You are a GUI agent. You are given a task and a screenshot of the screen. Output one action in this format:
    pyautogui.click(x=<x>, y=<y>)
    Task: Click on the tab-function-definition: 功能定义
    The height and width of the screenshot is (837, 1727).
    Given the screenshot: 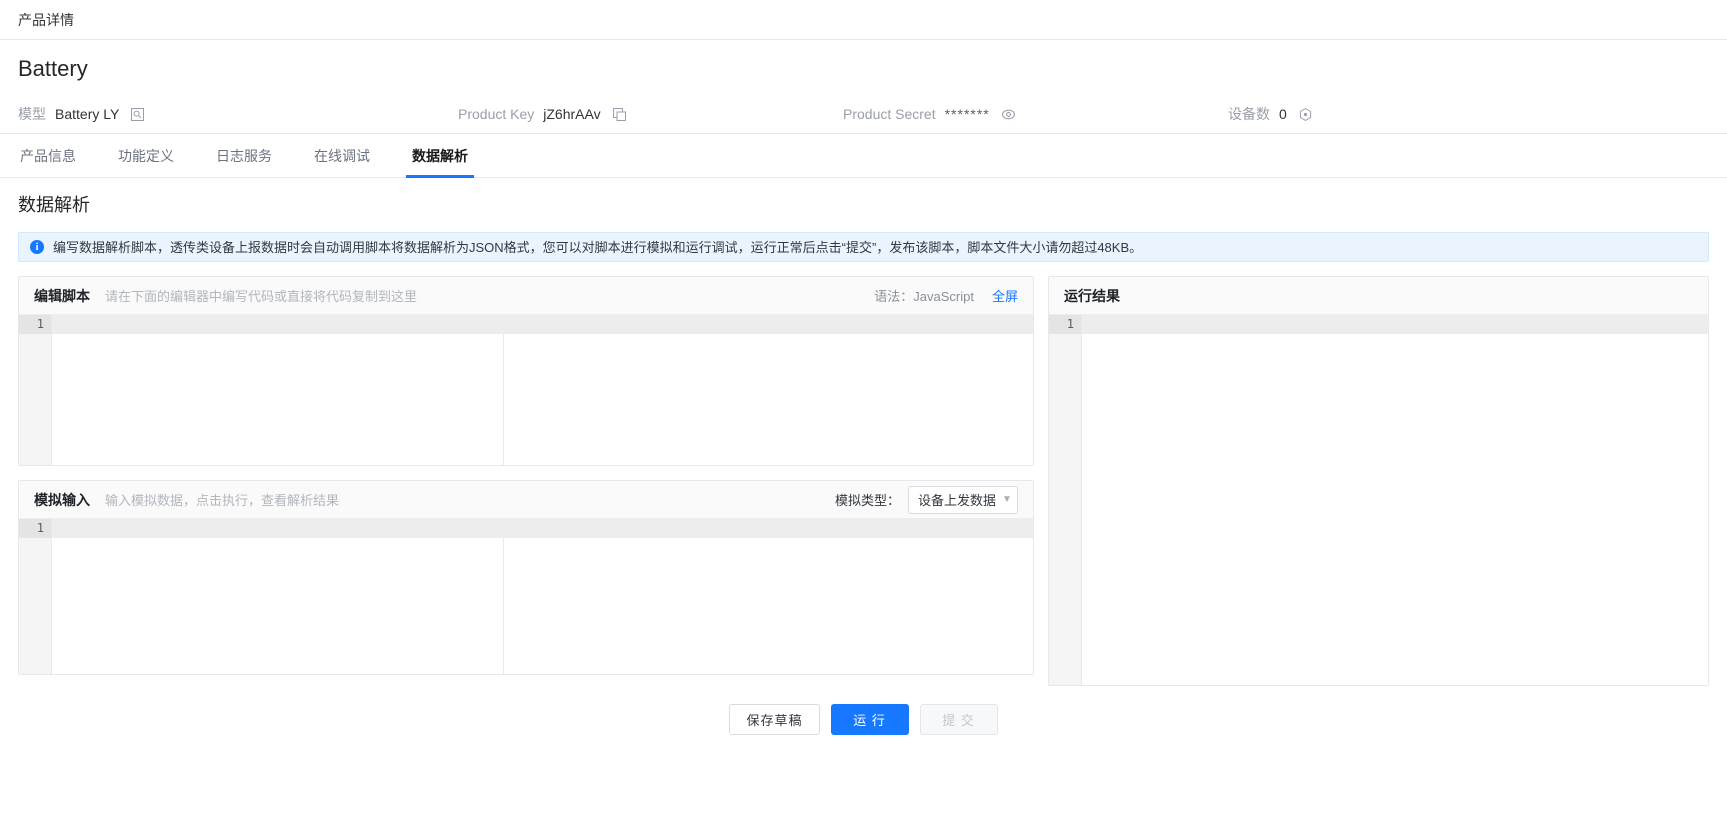 What is the action you would take?
    pyautogui.click(x=146, y=155)
    